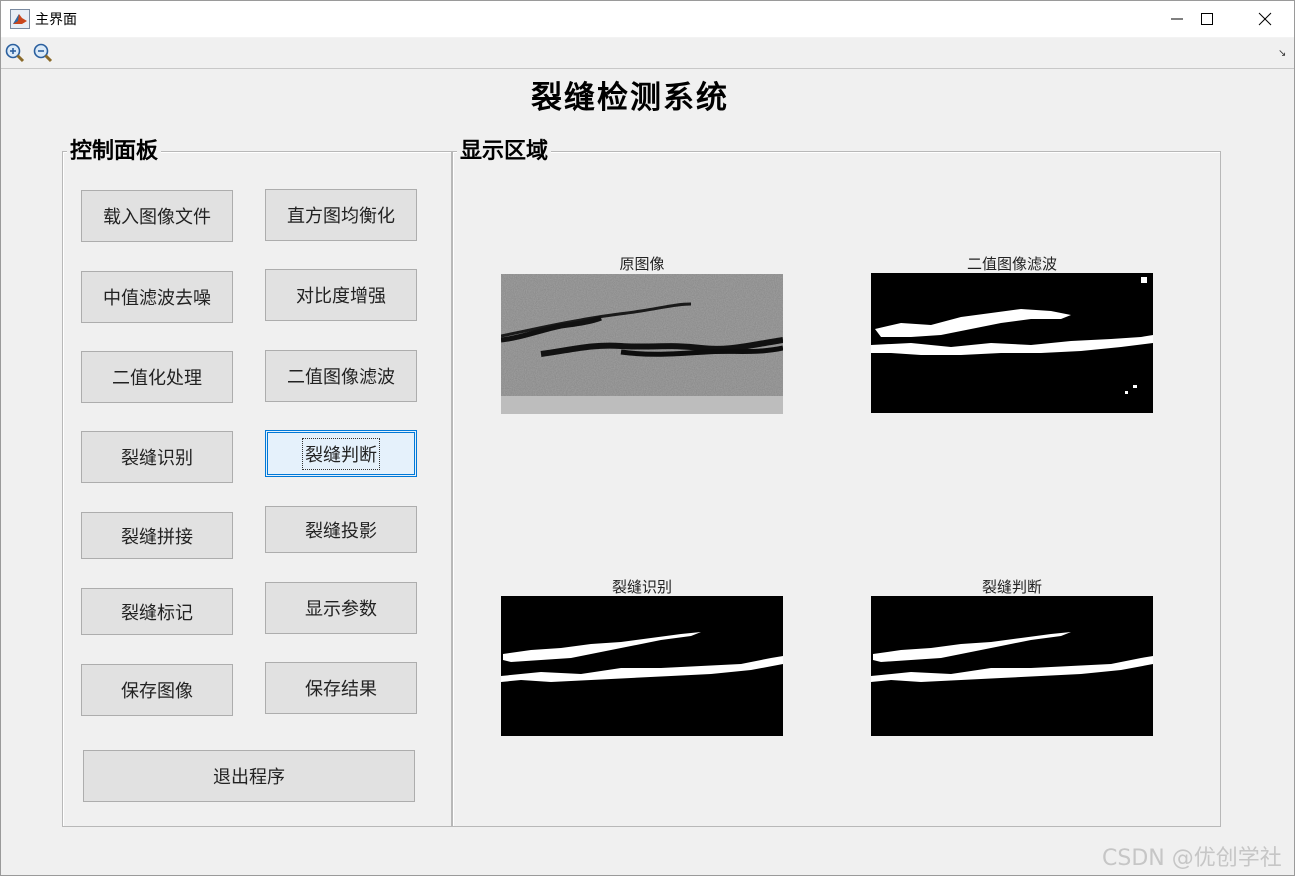  I want to click on recognition-image, so click(642, 666).